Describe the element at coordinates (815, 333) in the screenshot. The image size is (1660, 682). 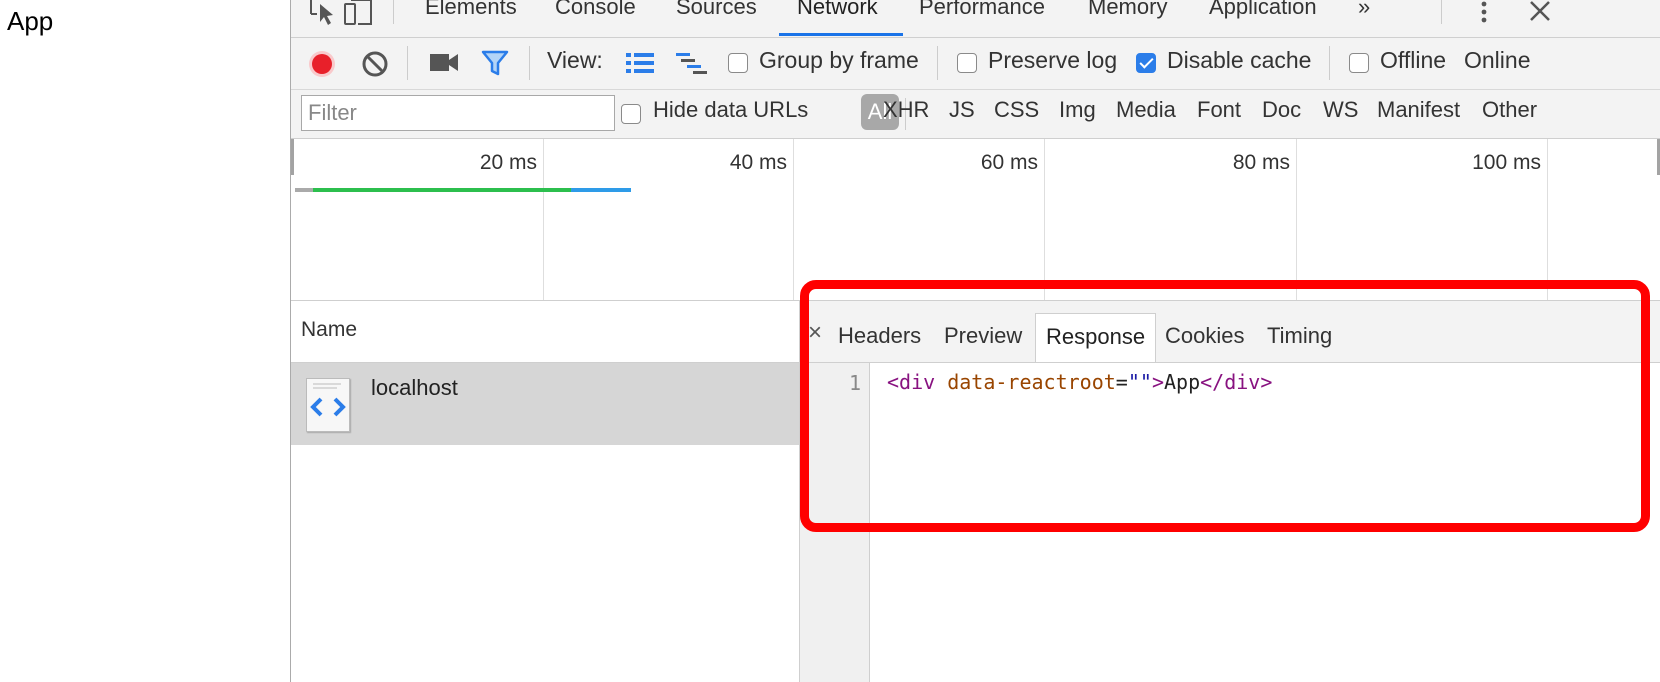
I see `close-details-icon: ×` at that location.